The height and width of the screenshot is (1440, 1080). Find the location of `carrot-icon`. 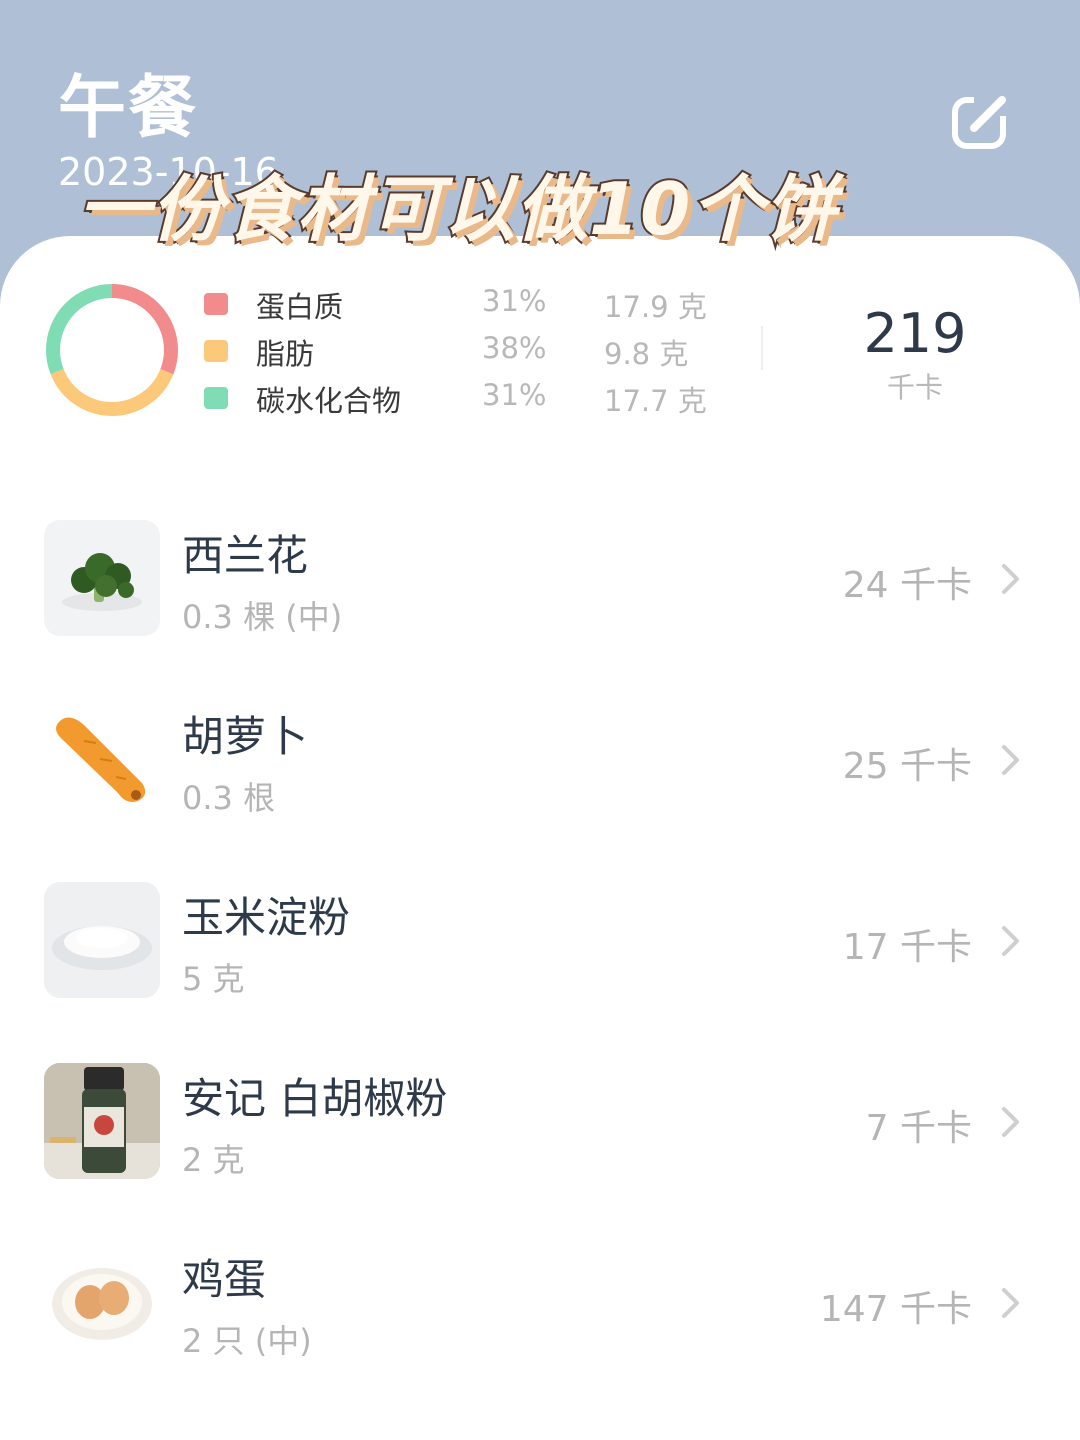

carrot-icon is located at coordinates (102, 759).